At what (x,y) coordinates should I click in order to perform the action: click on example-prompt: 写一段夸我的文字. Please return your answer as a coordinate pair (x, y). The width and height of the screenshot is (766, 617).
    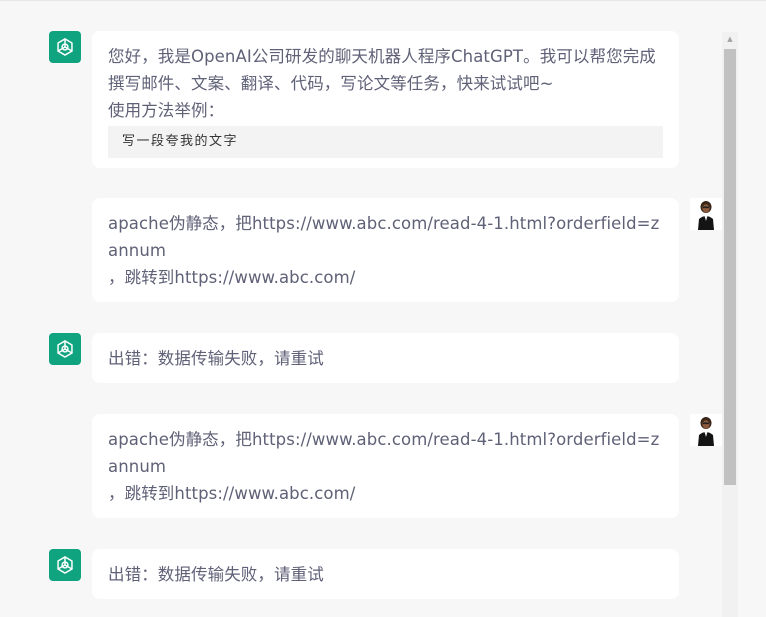
    Looking at the image, I should click on (385, 142).